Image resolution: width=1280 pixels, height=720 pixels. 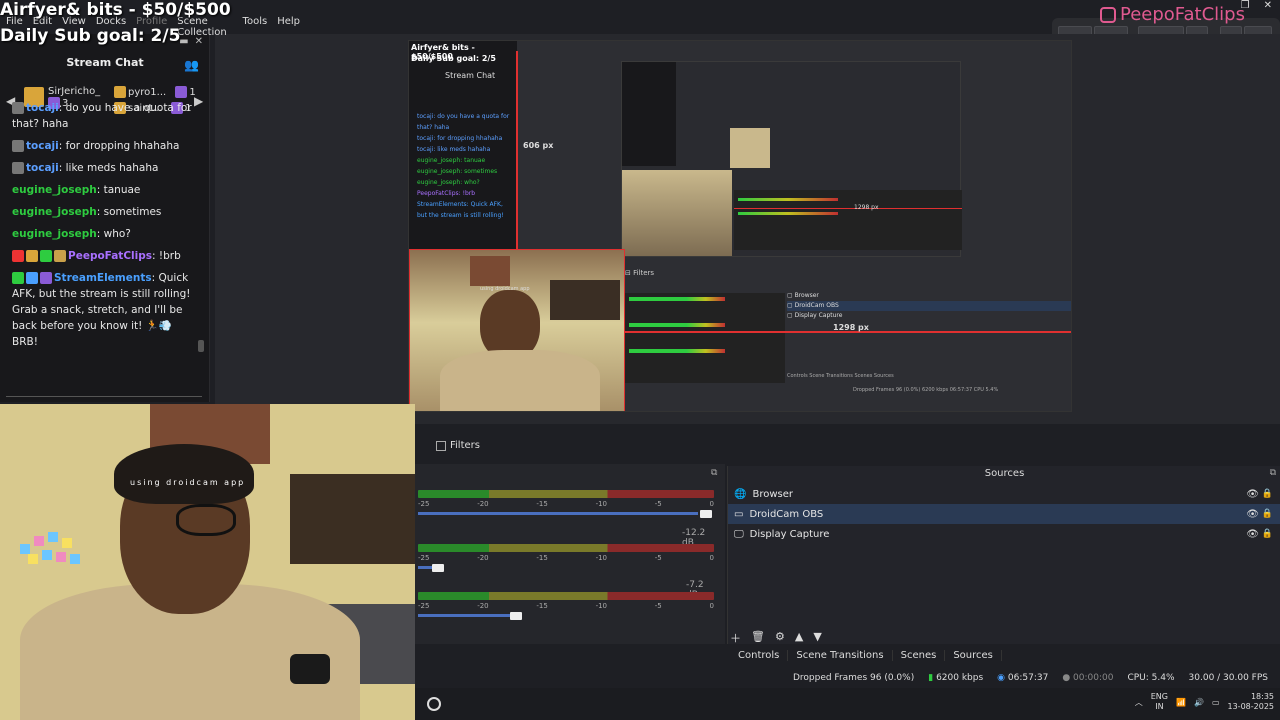 I want to click on tab-controls: Controls, so click(x=759, y=655).